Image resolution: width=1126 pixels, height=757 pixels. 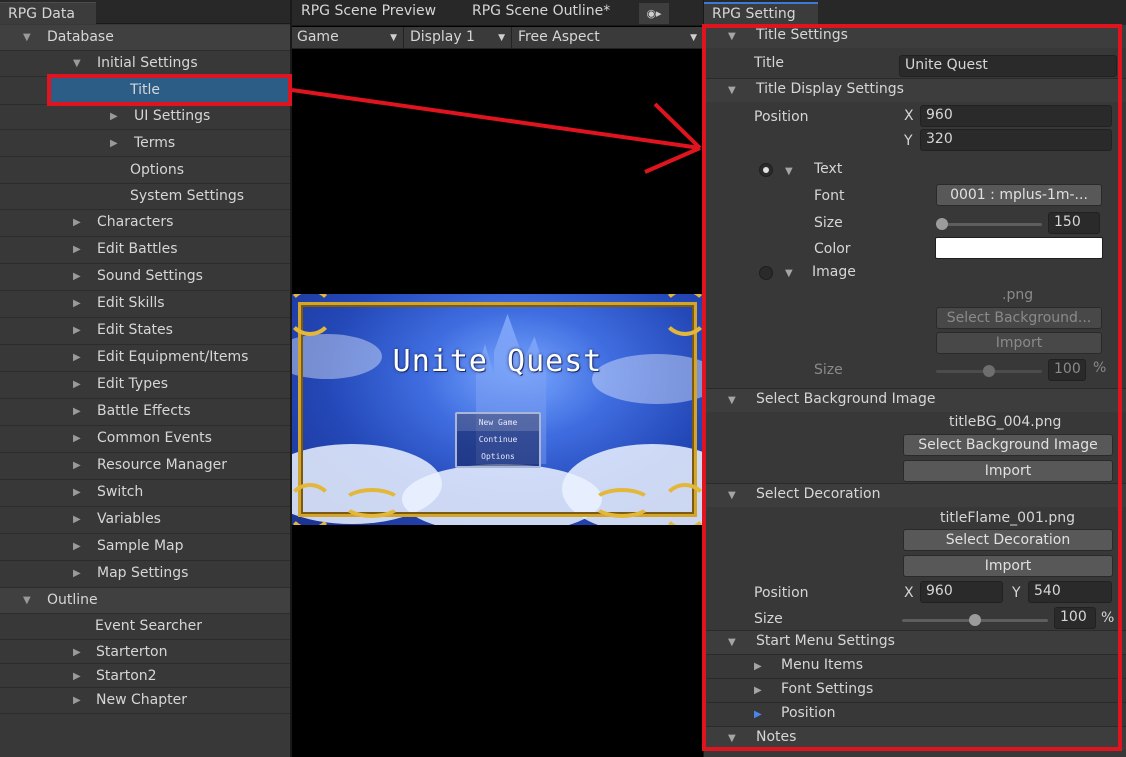 What do you see at coordinates (368, 11) in the screenshot?
I see `tab-scene-preview: RPG Scene Preview` at bounding box center [368, 11].